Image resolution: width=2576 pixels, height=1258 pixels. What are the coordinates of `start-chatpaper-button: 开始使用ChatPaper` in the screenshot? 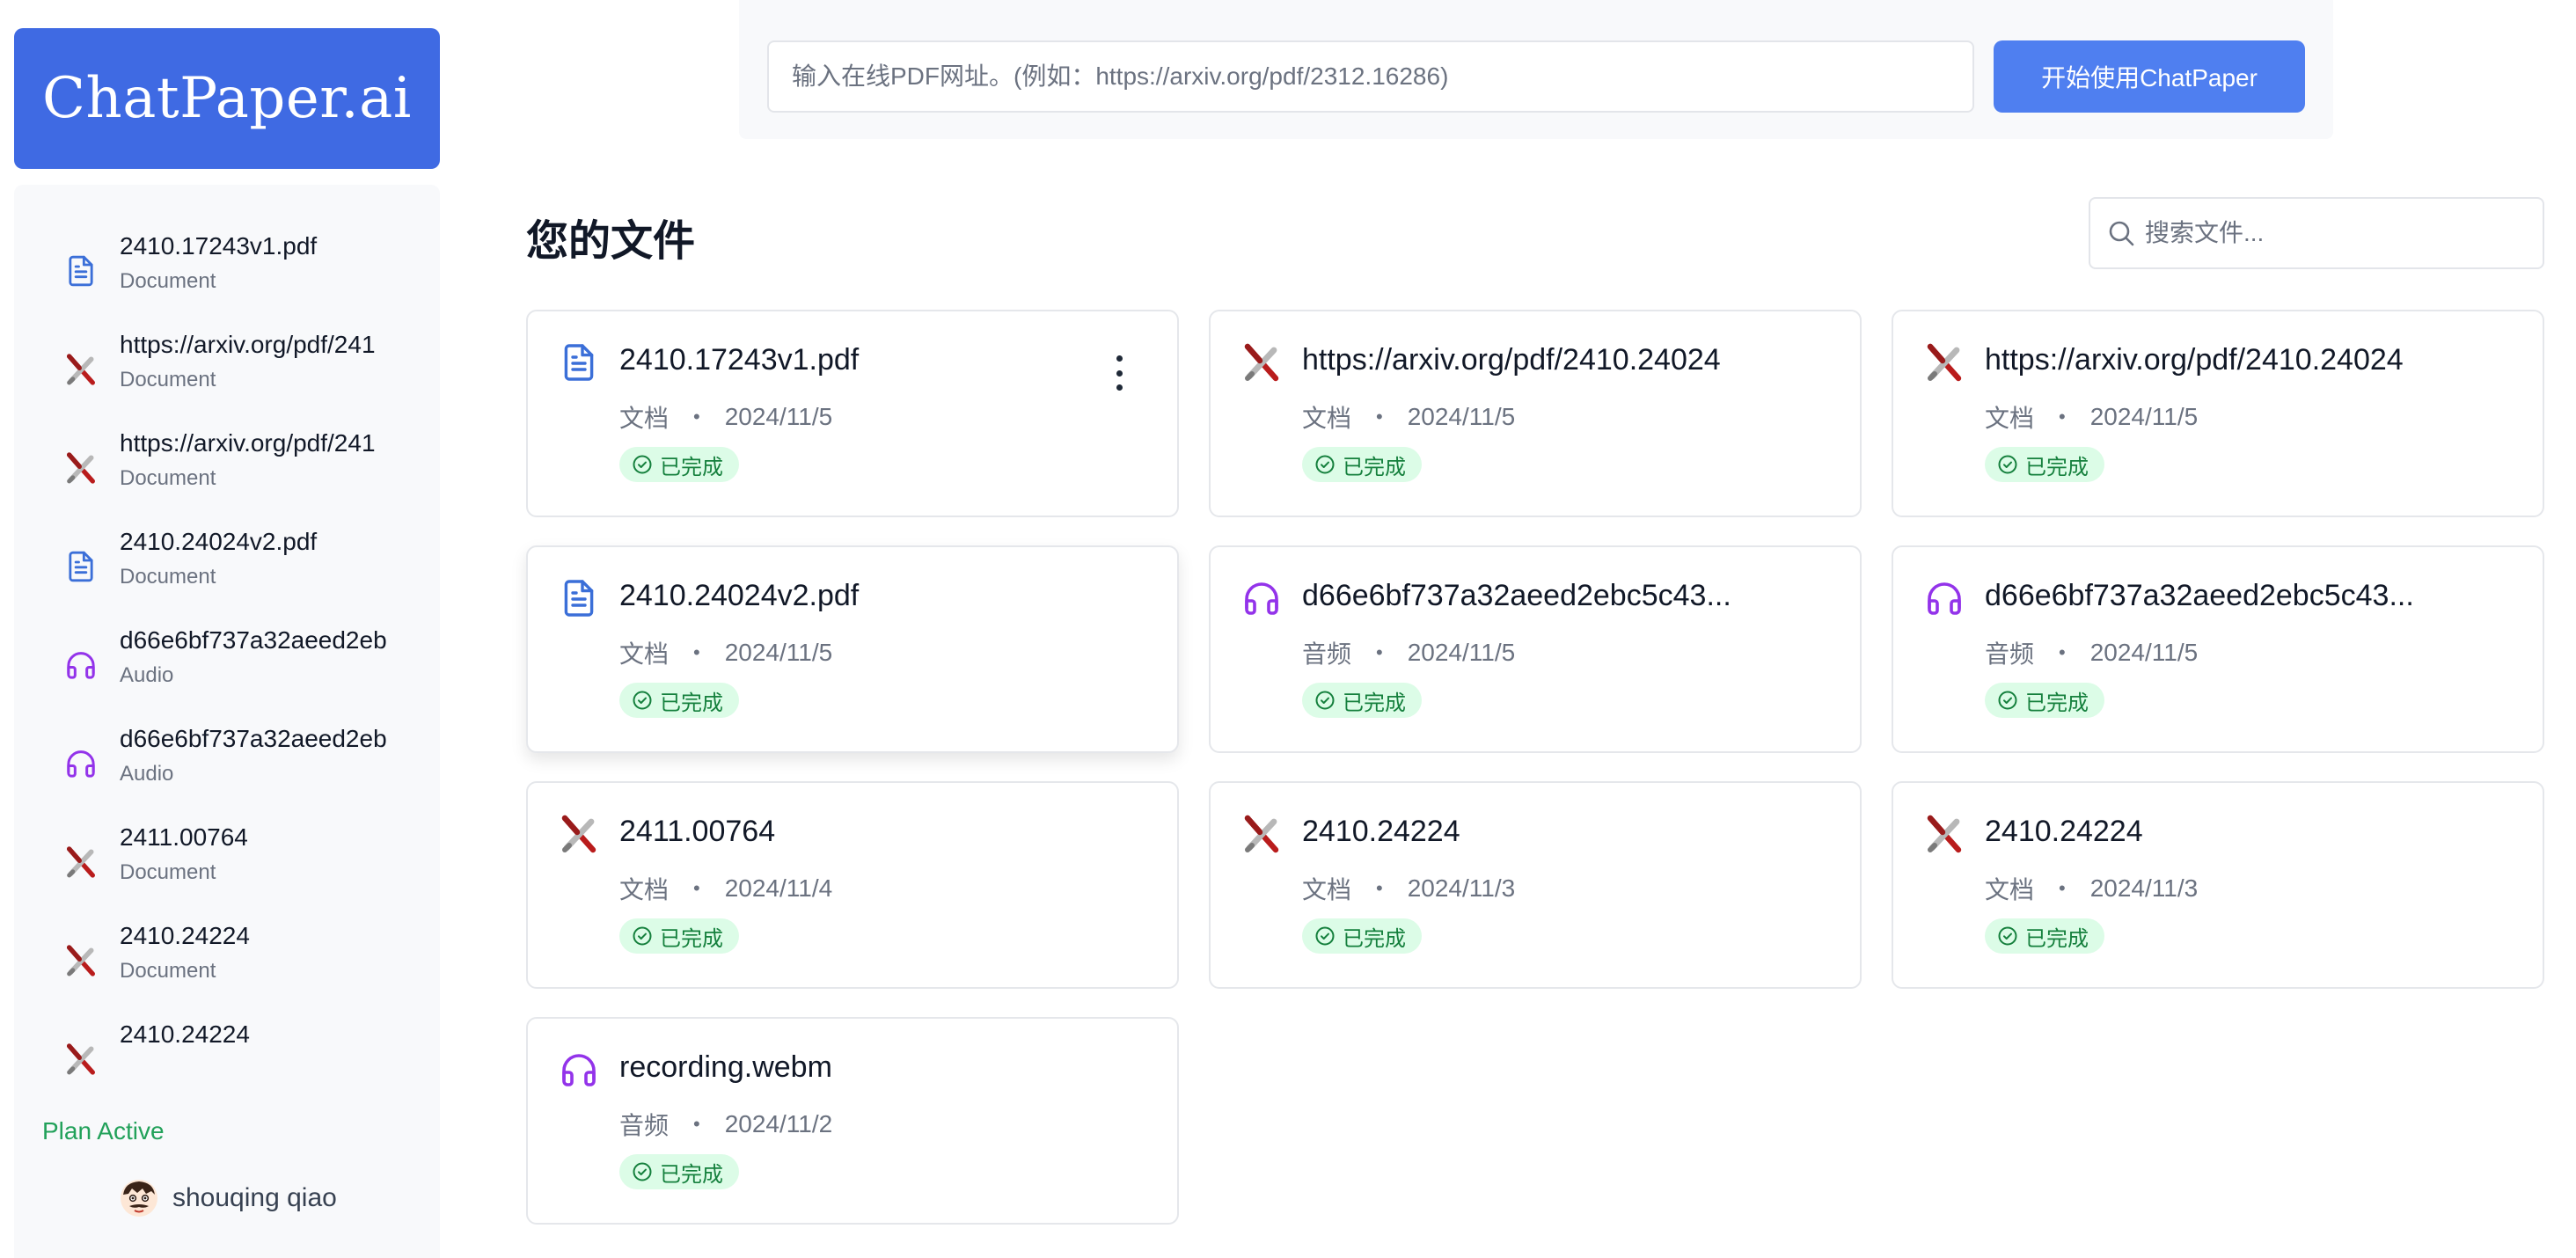 It's located at (2149, 77).